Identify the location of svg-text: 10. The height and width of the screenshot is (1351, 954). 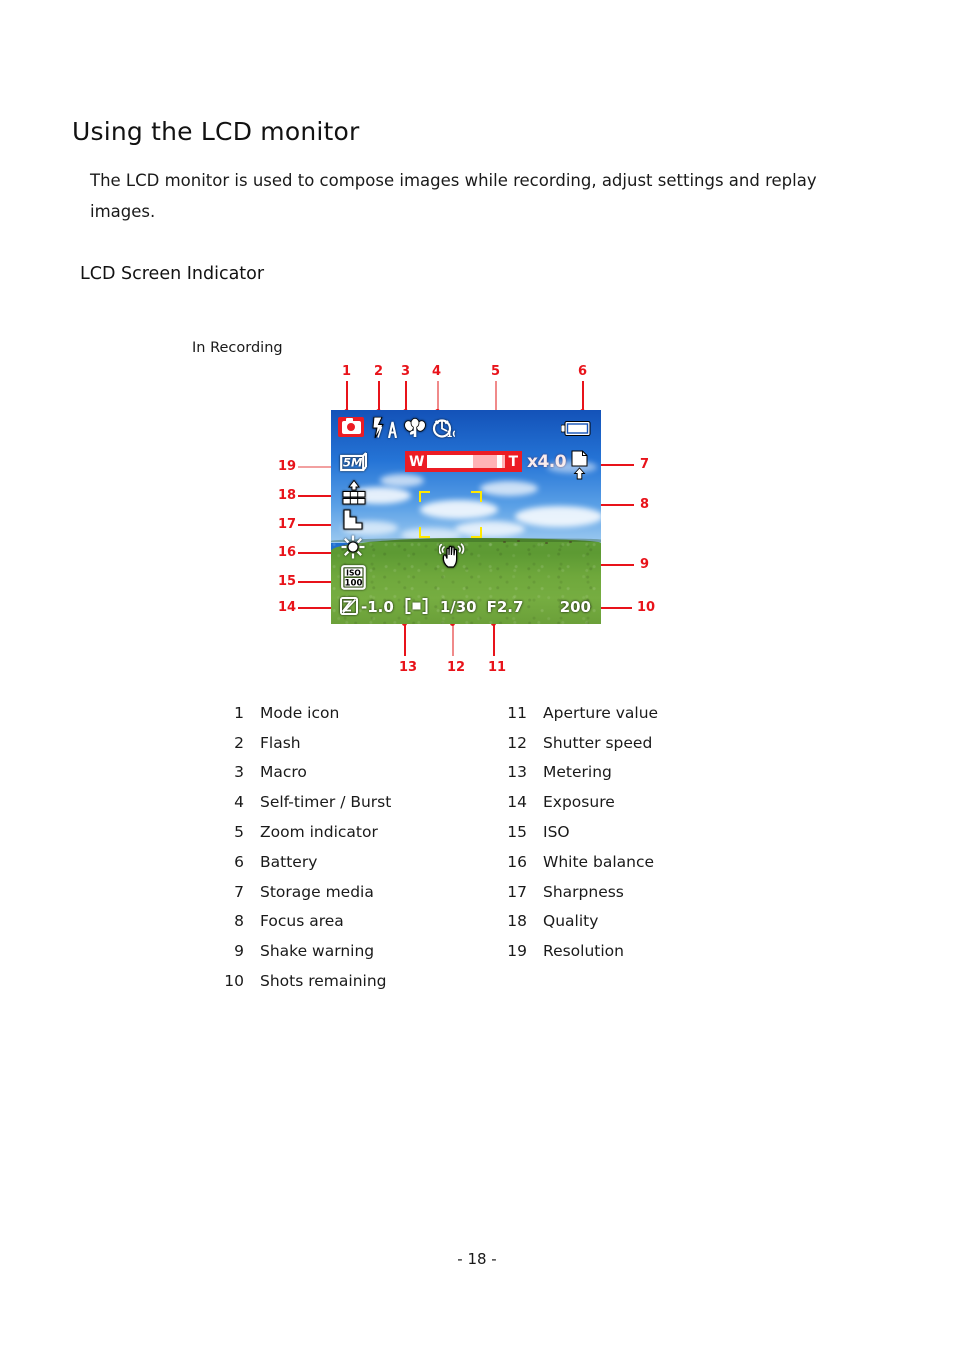
(451, 434).